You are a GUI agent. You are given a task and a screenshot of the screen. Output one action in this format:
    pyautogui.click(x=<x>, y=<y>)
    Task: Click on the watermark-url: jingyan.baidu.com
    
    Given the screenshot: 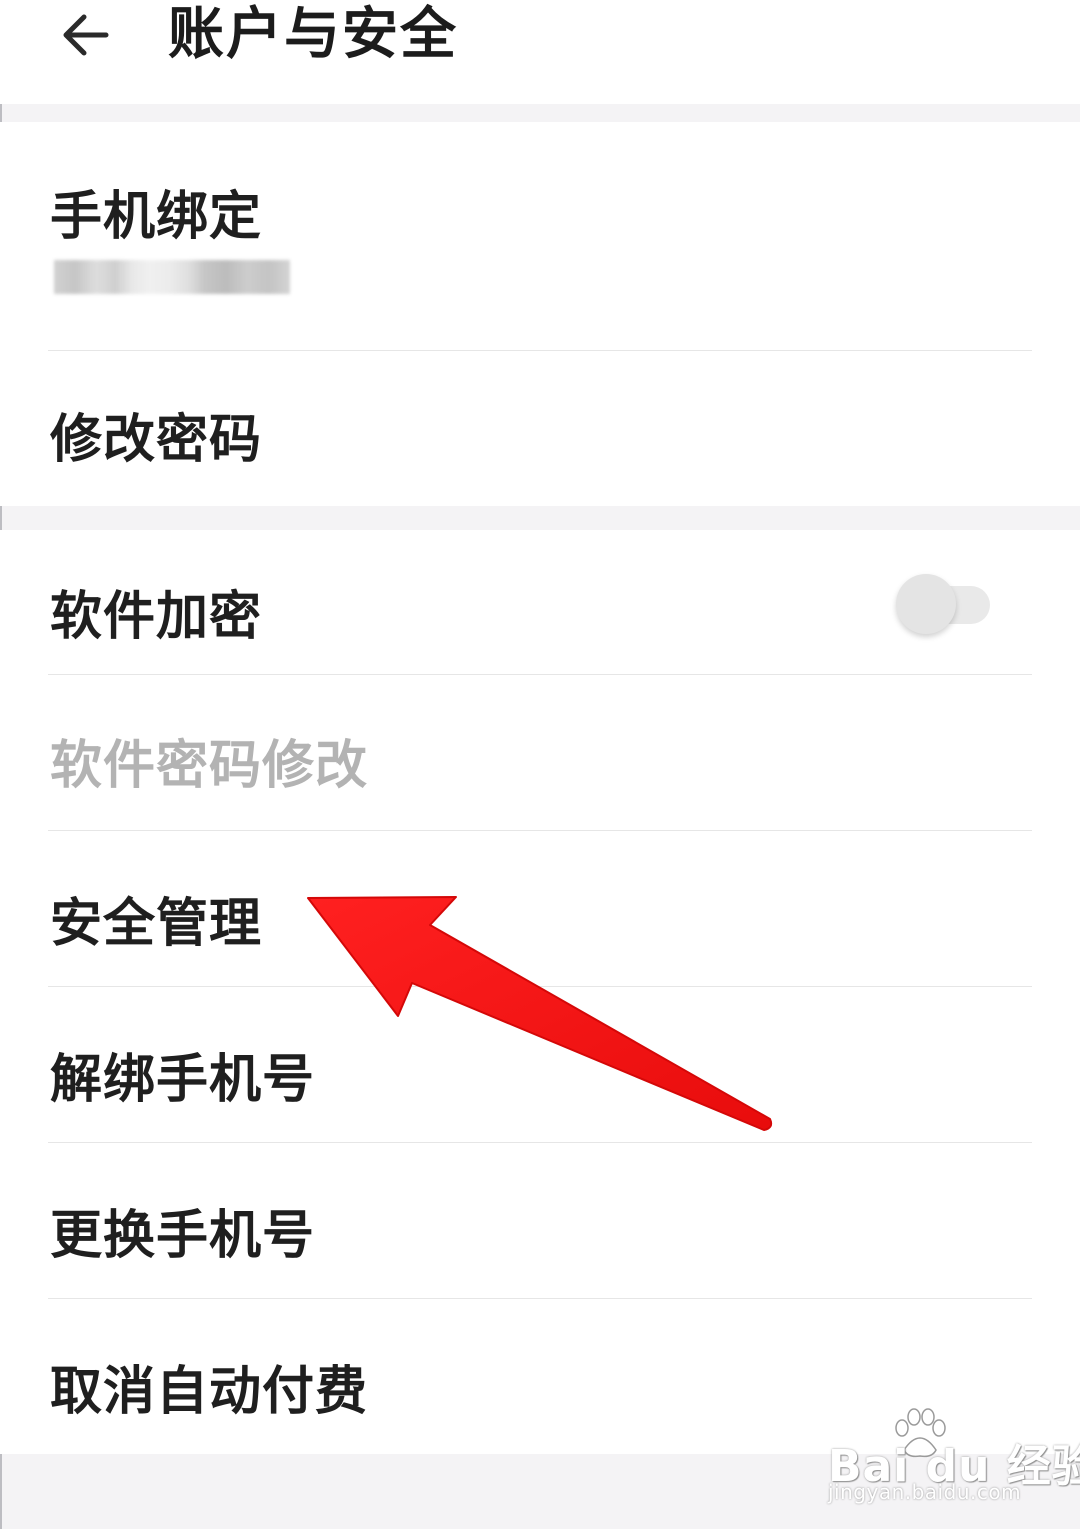 What is the action you would take?
    pyautogui.click(x=925, y=1492)
    